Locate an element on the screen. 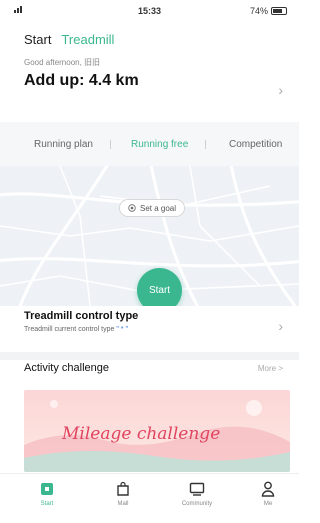 Image resolution: width=320 pixels, height=523 pixels. start-run-label: Start is located at coordinates (159, 290).